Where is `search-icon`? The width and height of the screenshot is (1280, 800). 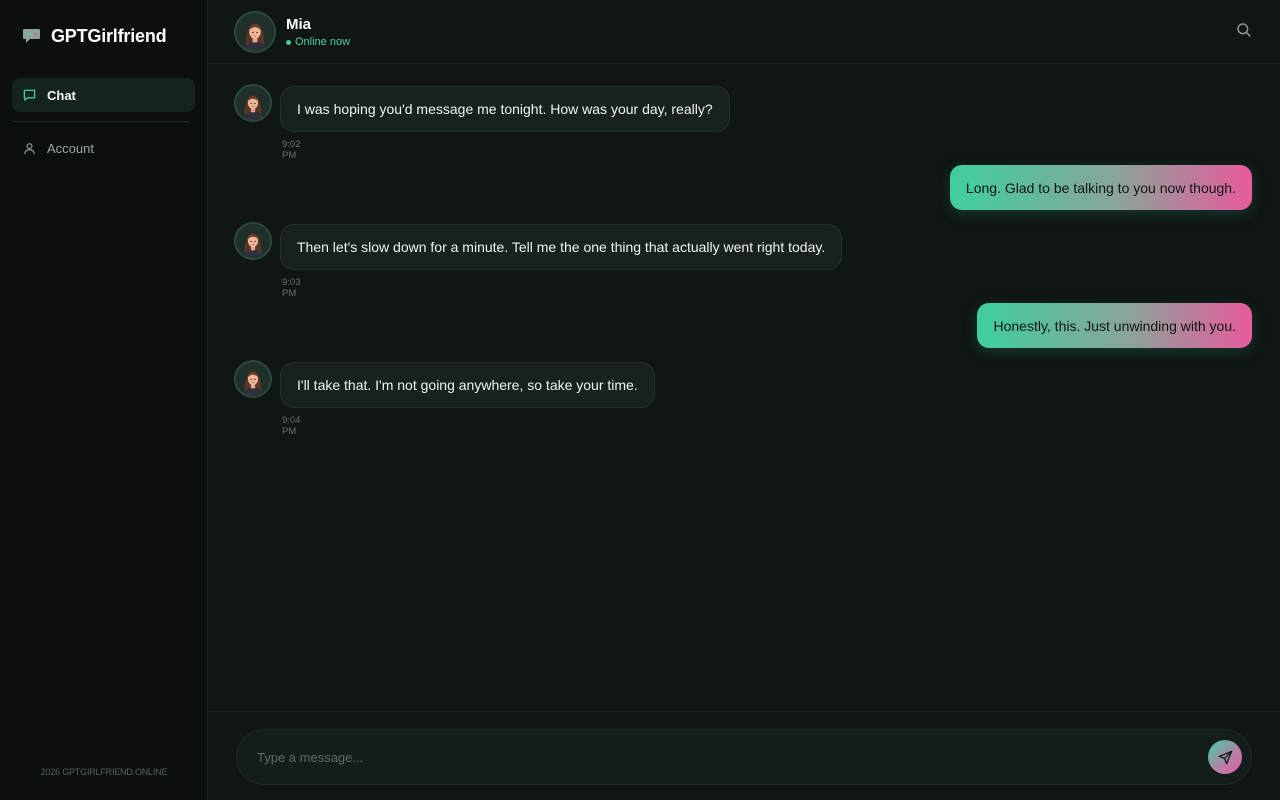
search-icon is located at coordinates (1244, 30).